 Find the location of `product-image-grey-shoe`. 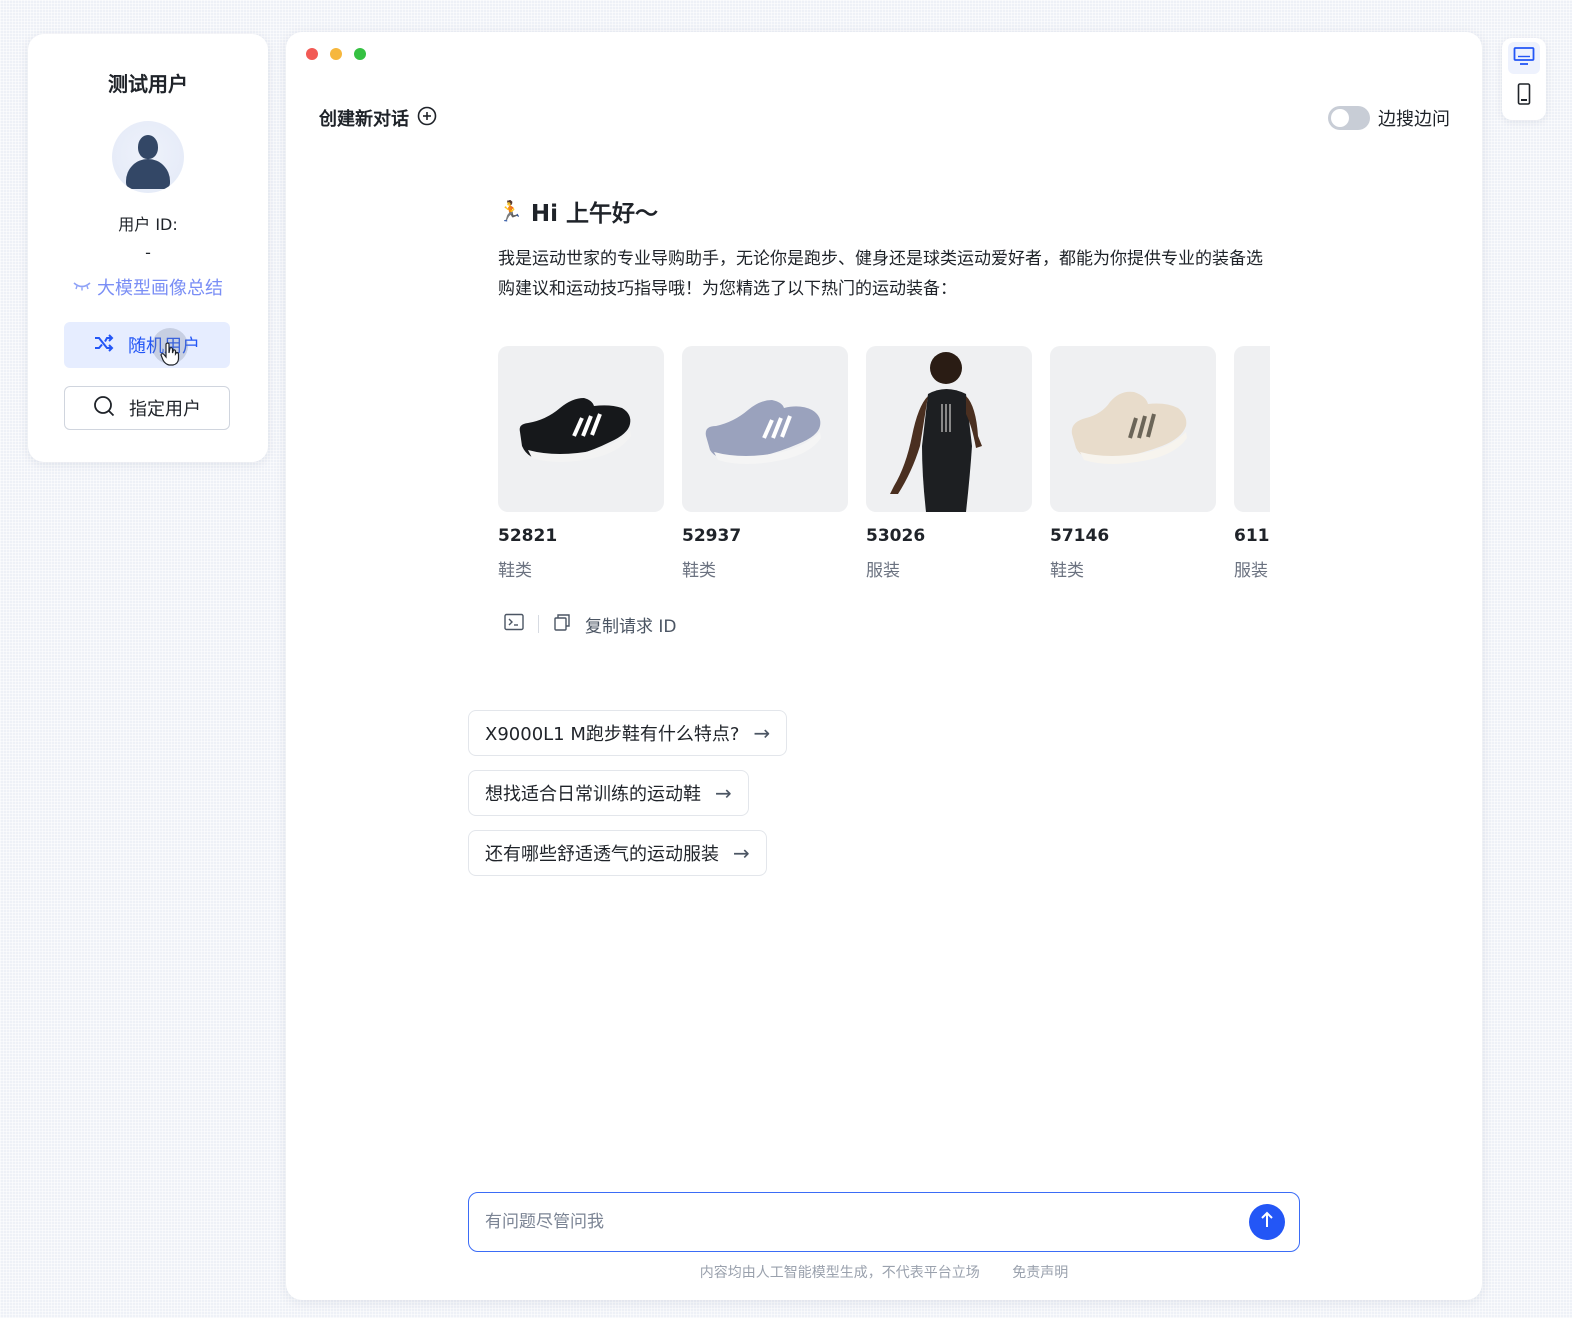

product-image-grey-shoe is located at coordinates (765, 429).